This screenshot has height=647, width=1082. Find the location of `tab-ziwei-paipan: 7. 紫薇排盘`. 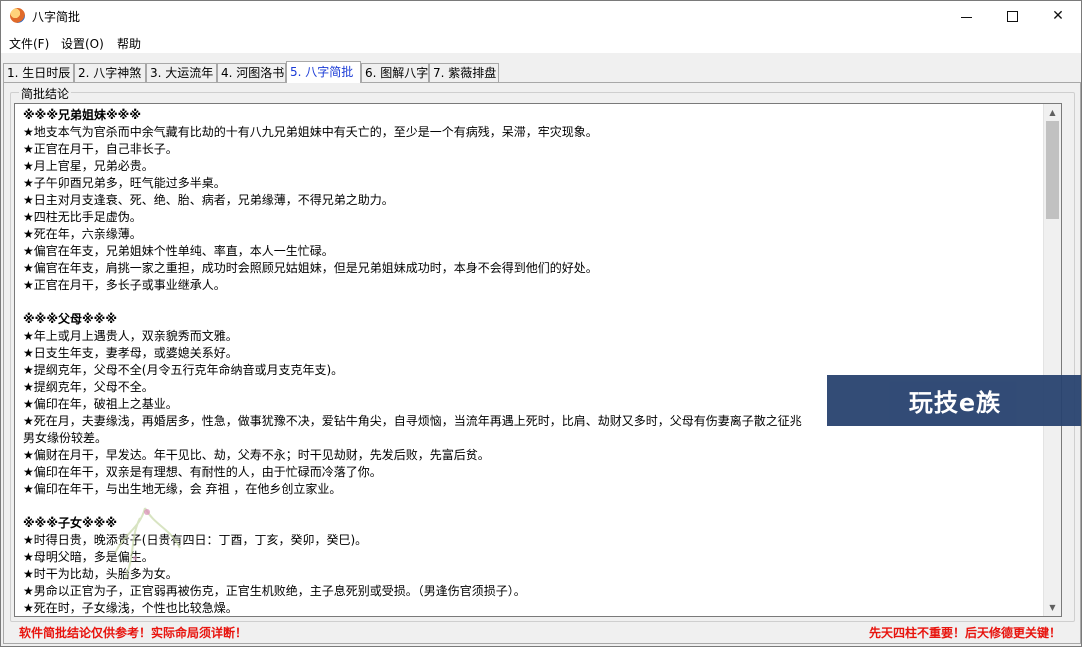

tab-ziwei-paipan: 7. 紫薇排盘 is located at coordinates (464, 72).